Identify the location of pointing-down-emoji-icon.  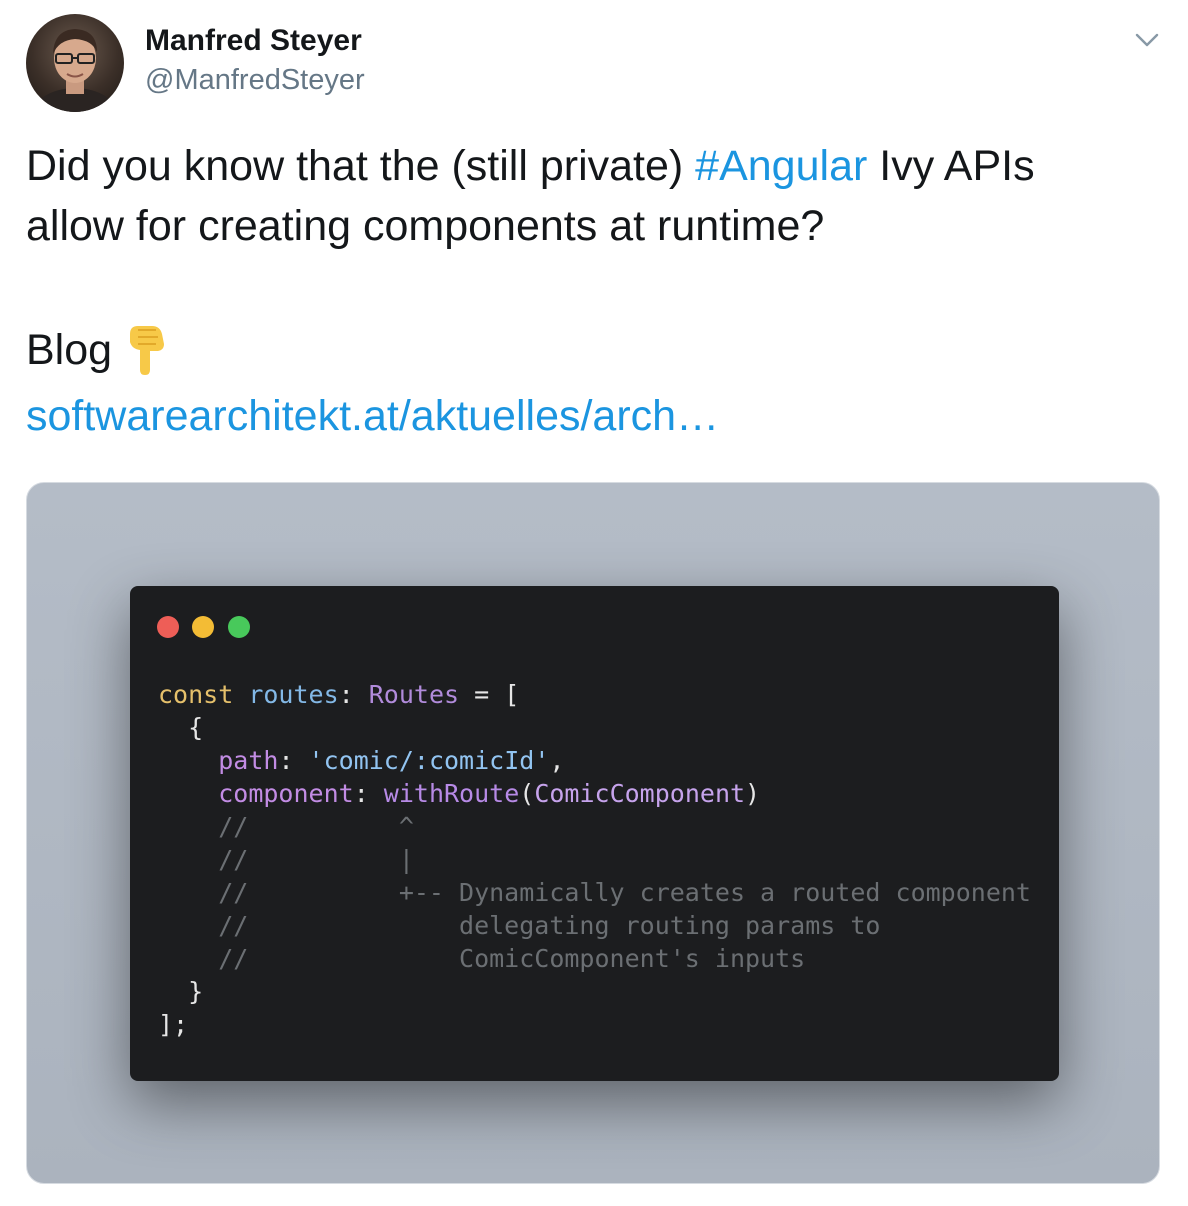
(148, 356).